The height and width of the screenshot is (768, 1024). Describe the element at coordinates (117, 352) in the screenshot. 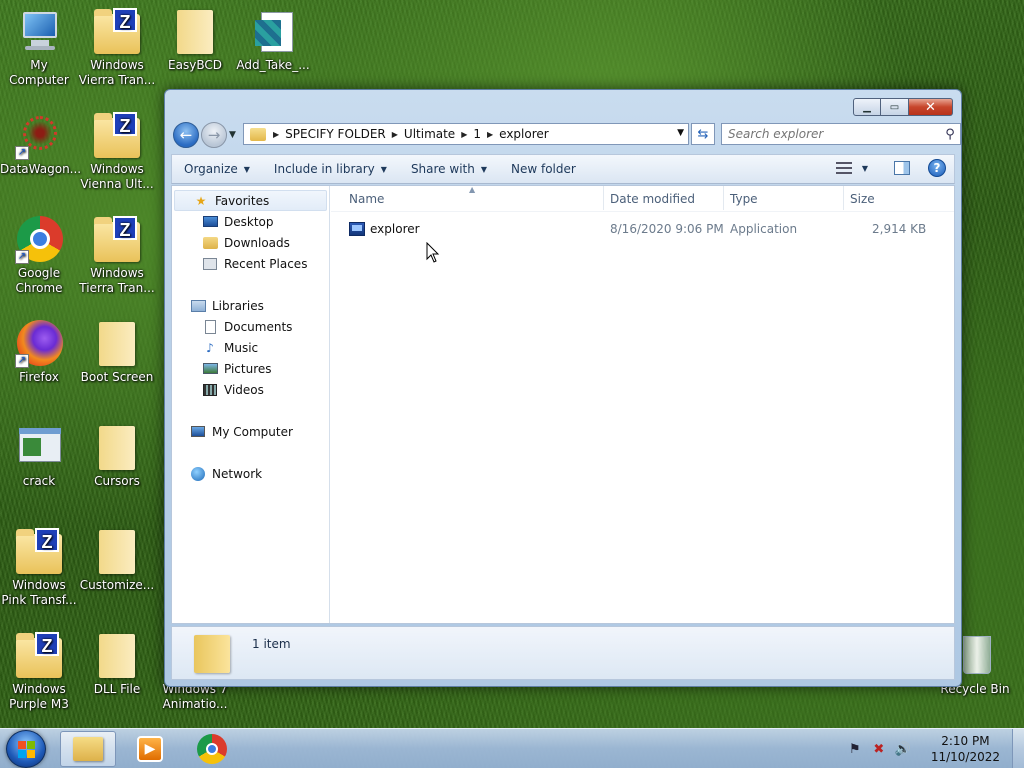

I see `desktop-icon-boot-screen: Boot Screen` at that location.